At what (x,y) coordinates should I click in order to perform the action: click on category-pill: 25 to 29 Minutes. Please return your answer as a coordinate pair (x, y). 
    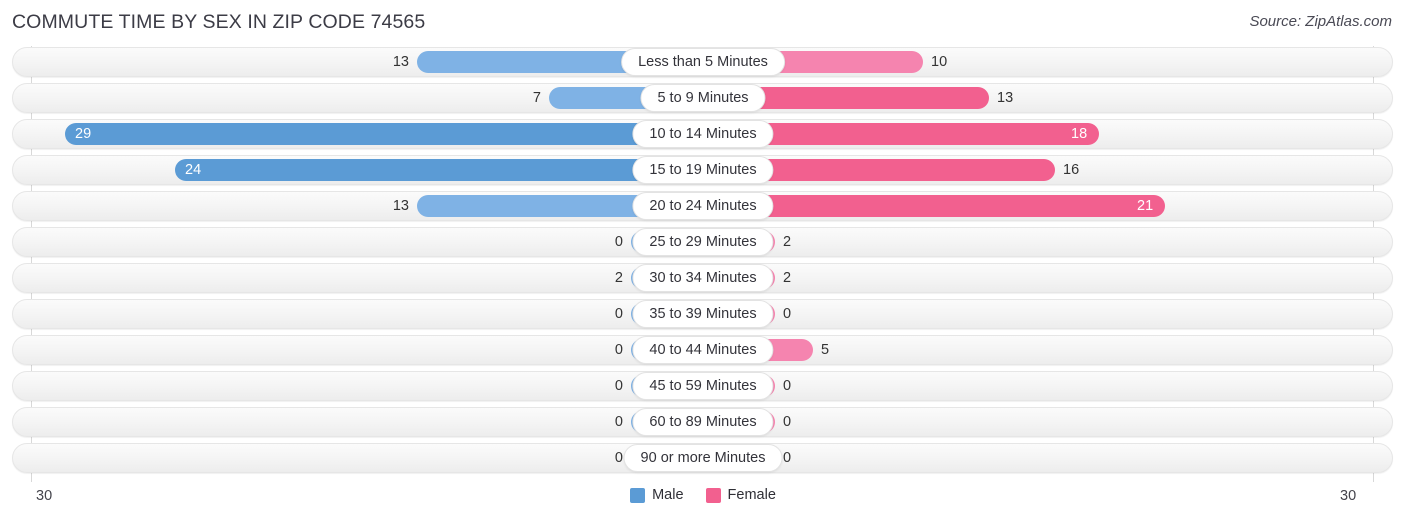
    Looking at the image, I should click on (703, 242).